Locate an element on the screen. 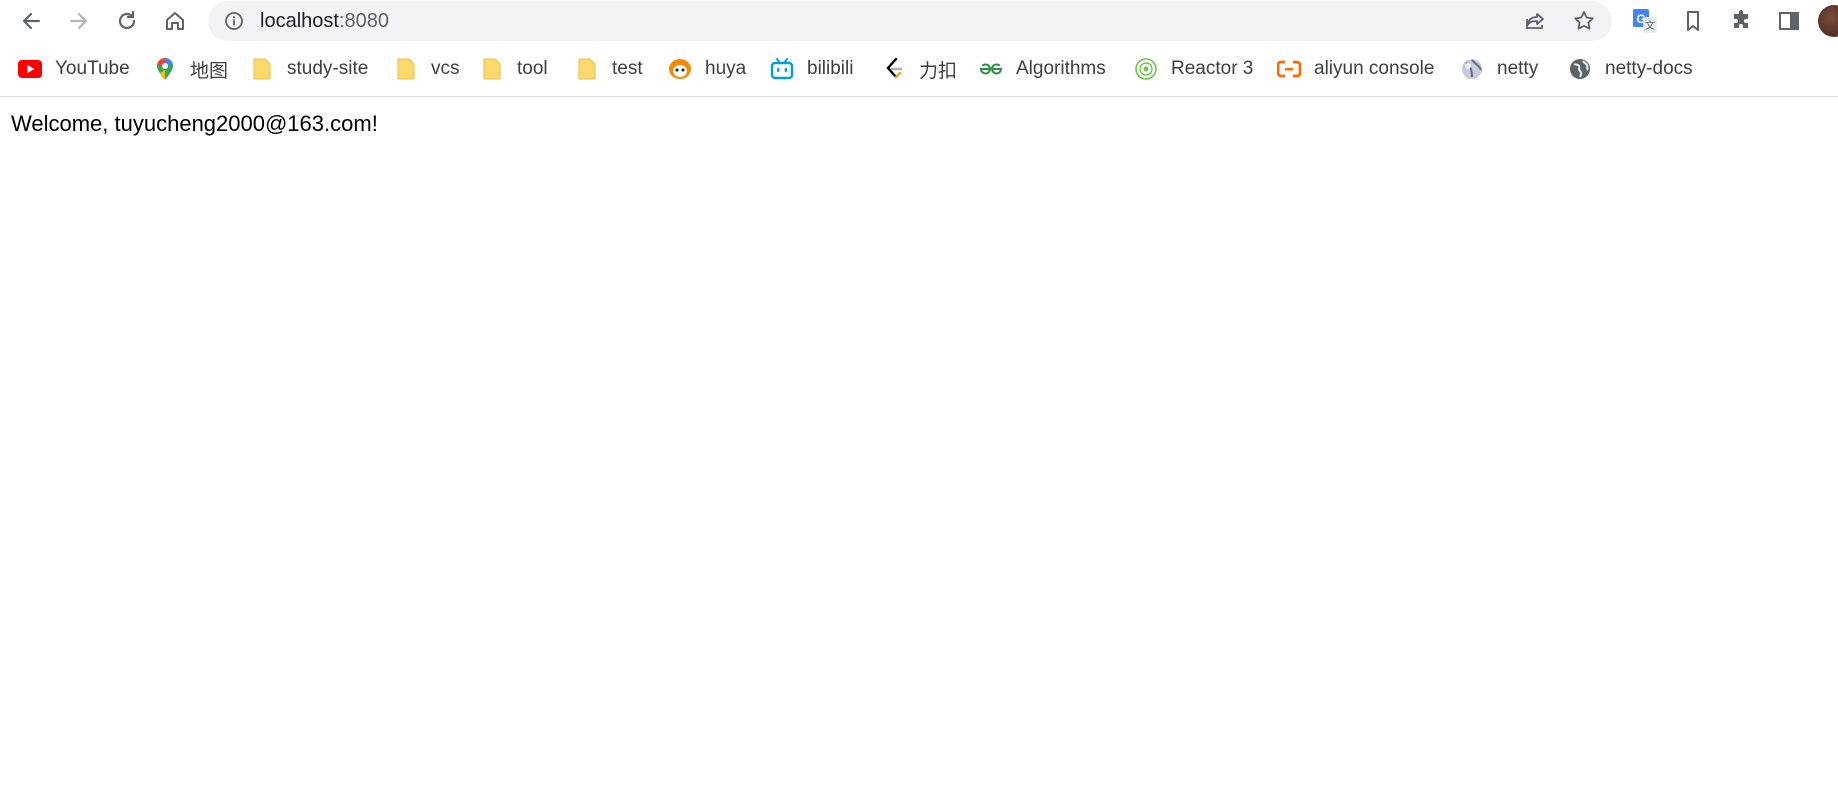 This screenshot has width=1838, height=807. reload-icon is located at coordinates (127, 20).